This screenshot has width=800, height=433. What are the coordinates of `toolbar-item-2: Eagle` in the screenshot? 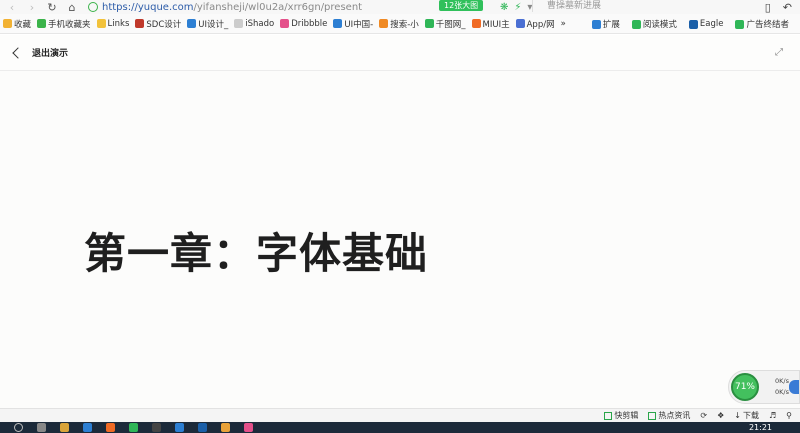 It's located at (706, 24).